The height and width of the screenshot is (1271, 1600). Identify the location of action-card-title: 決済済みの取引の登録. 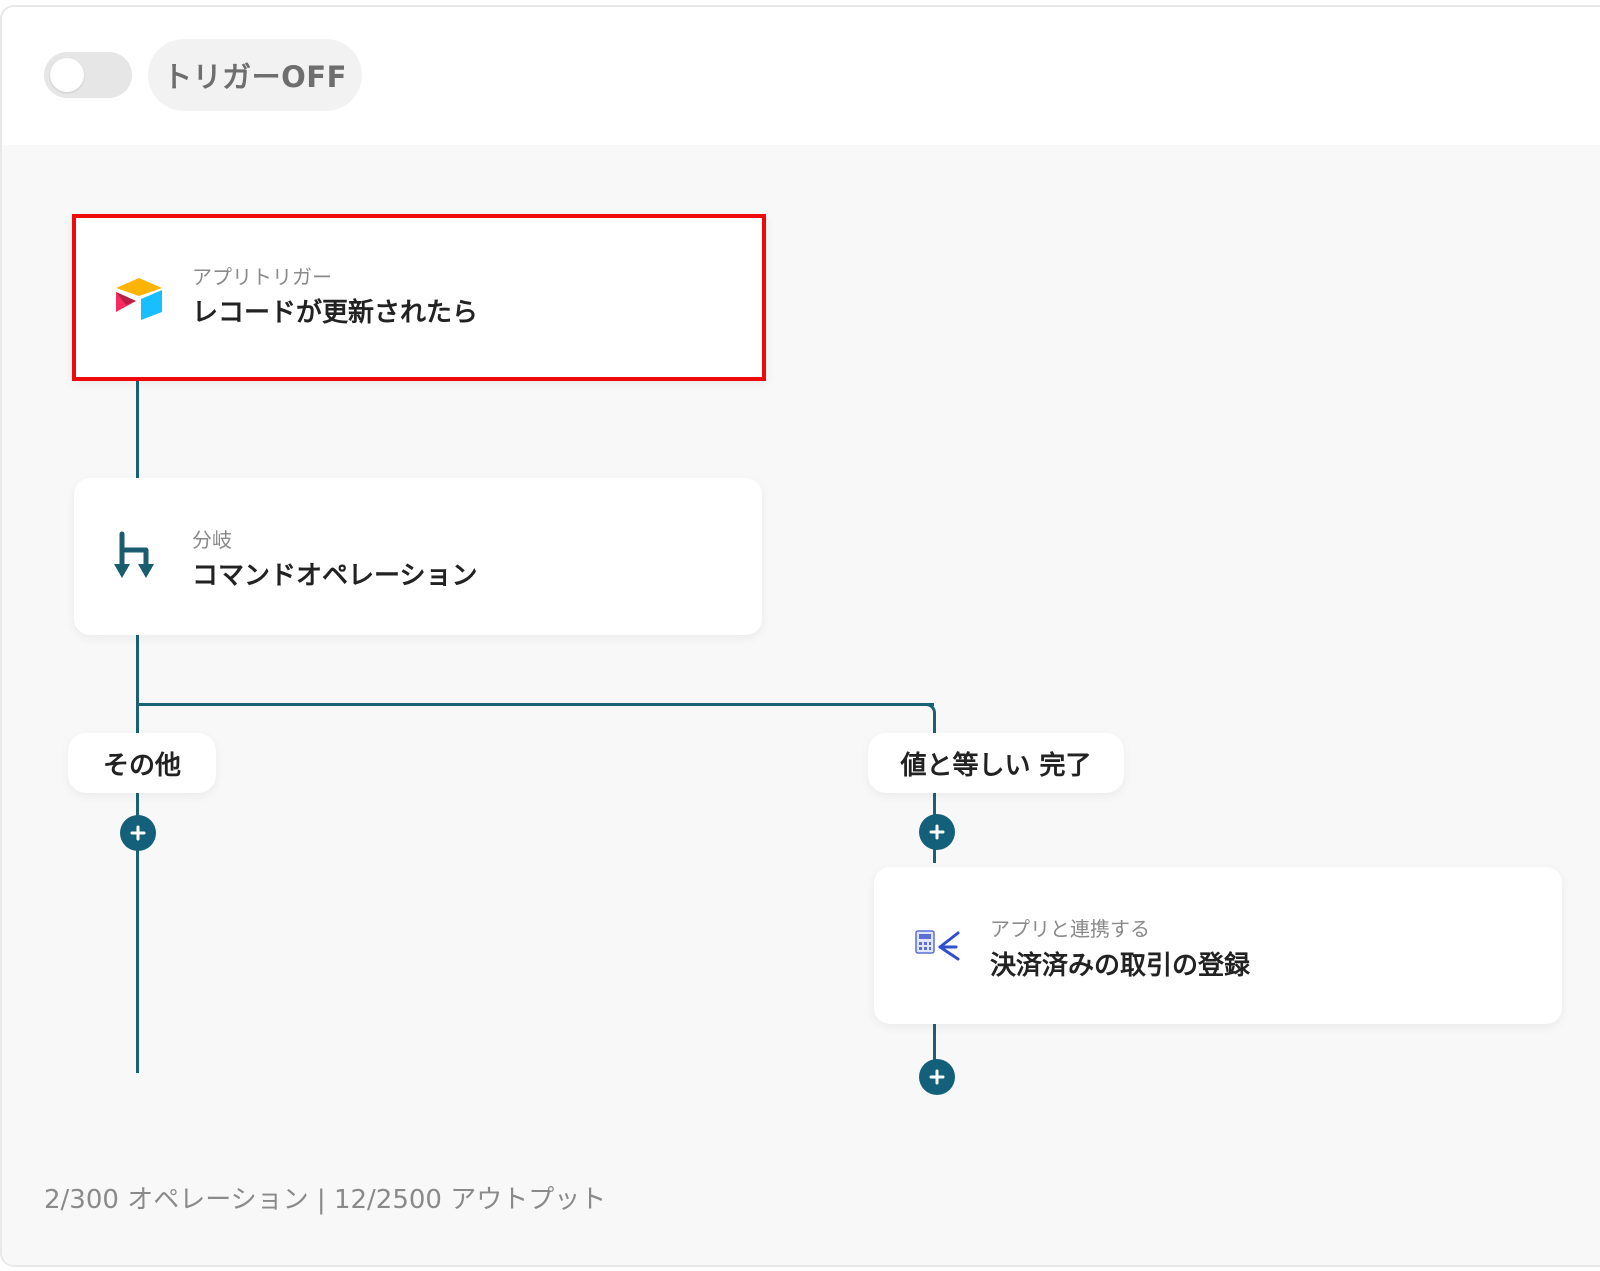
(1120, 966).